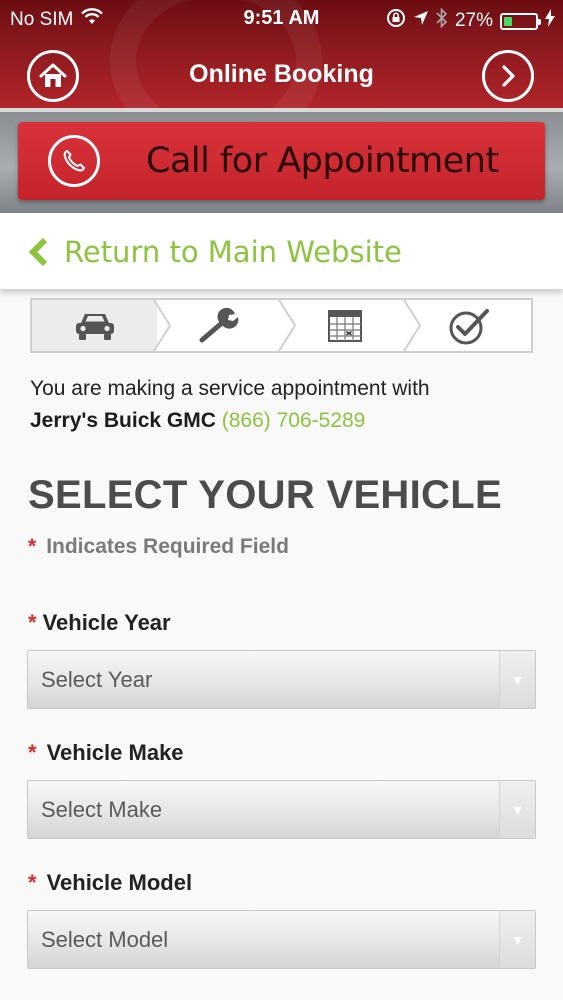  I want to click on step-date, so click(344, 325).